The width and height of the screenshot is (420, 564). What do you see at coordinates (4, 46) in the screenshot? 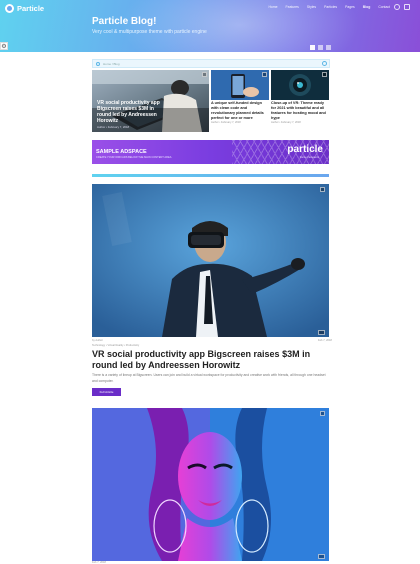
I see `settings-gear-icon: ⚙` at bounding box center [4, 46].